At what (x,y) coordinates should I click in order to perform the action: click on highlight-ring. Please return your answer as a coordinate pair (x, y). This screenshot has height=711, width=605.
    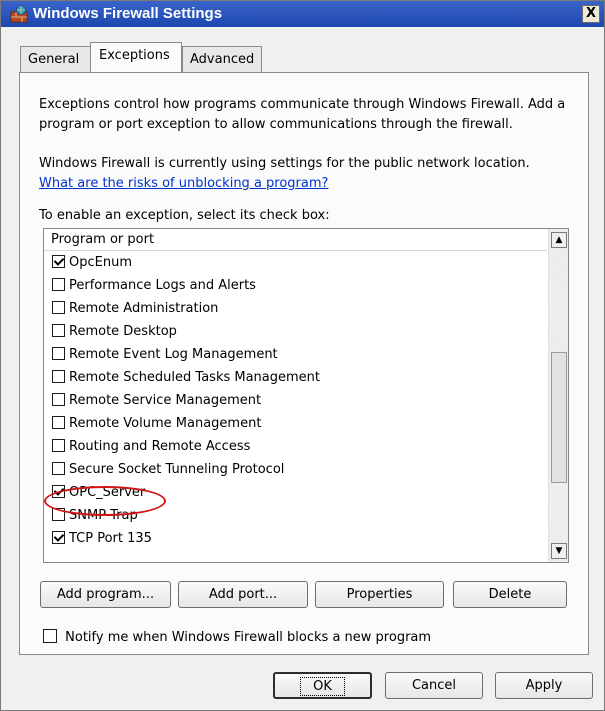
    Looking at the image, I should click on (105, 501).